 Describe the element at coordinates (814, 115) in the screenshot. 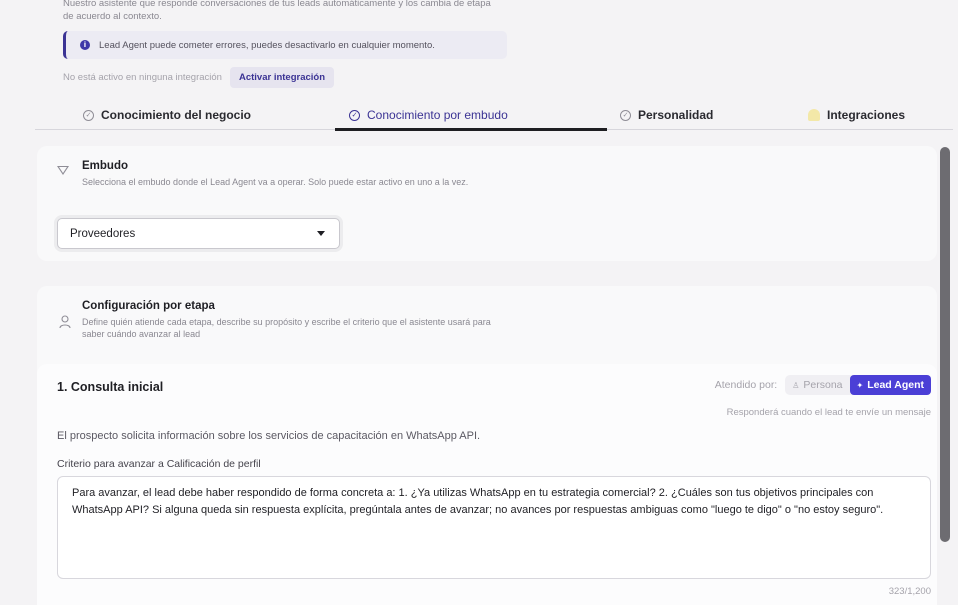

I see `bell-icon` at that location.